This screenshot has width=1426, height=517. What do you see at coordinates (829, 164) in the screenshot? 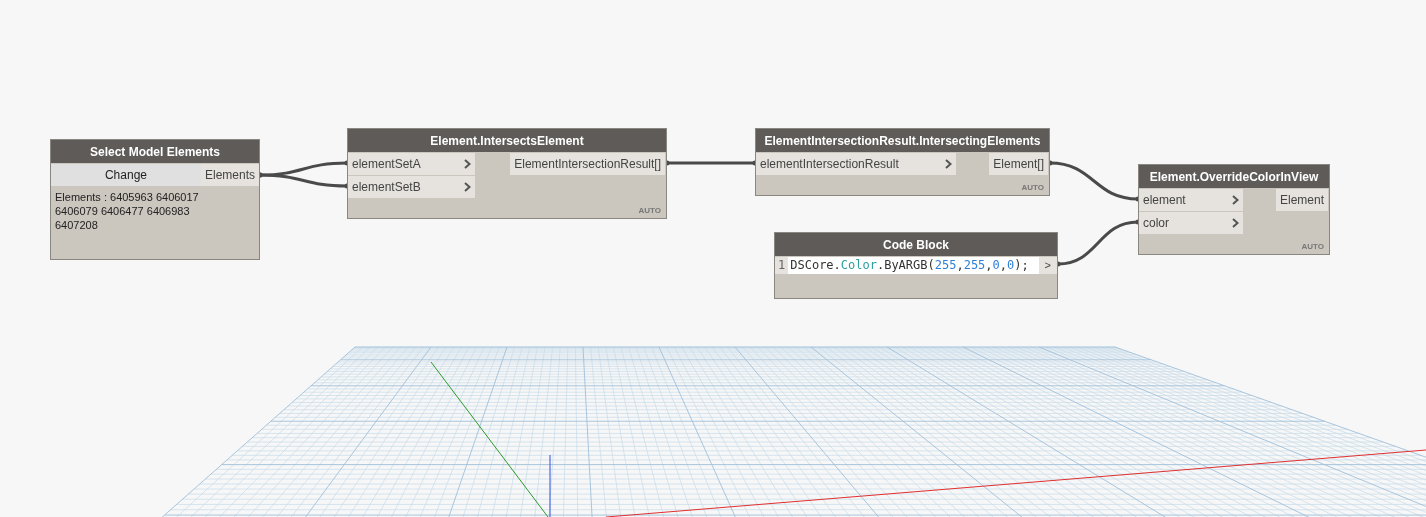
I see `port-label: elementIntersectionResult` at bounding box center [829, 164].